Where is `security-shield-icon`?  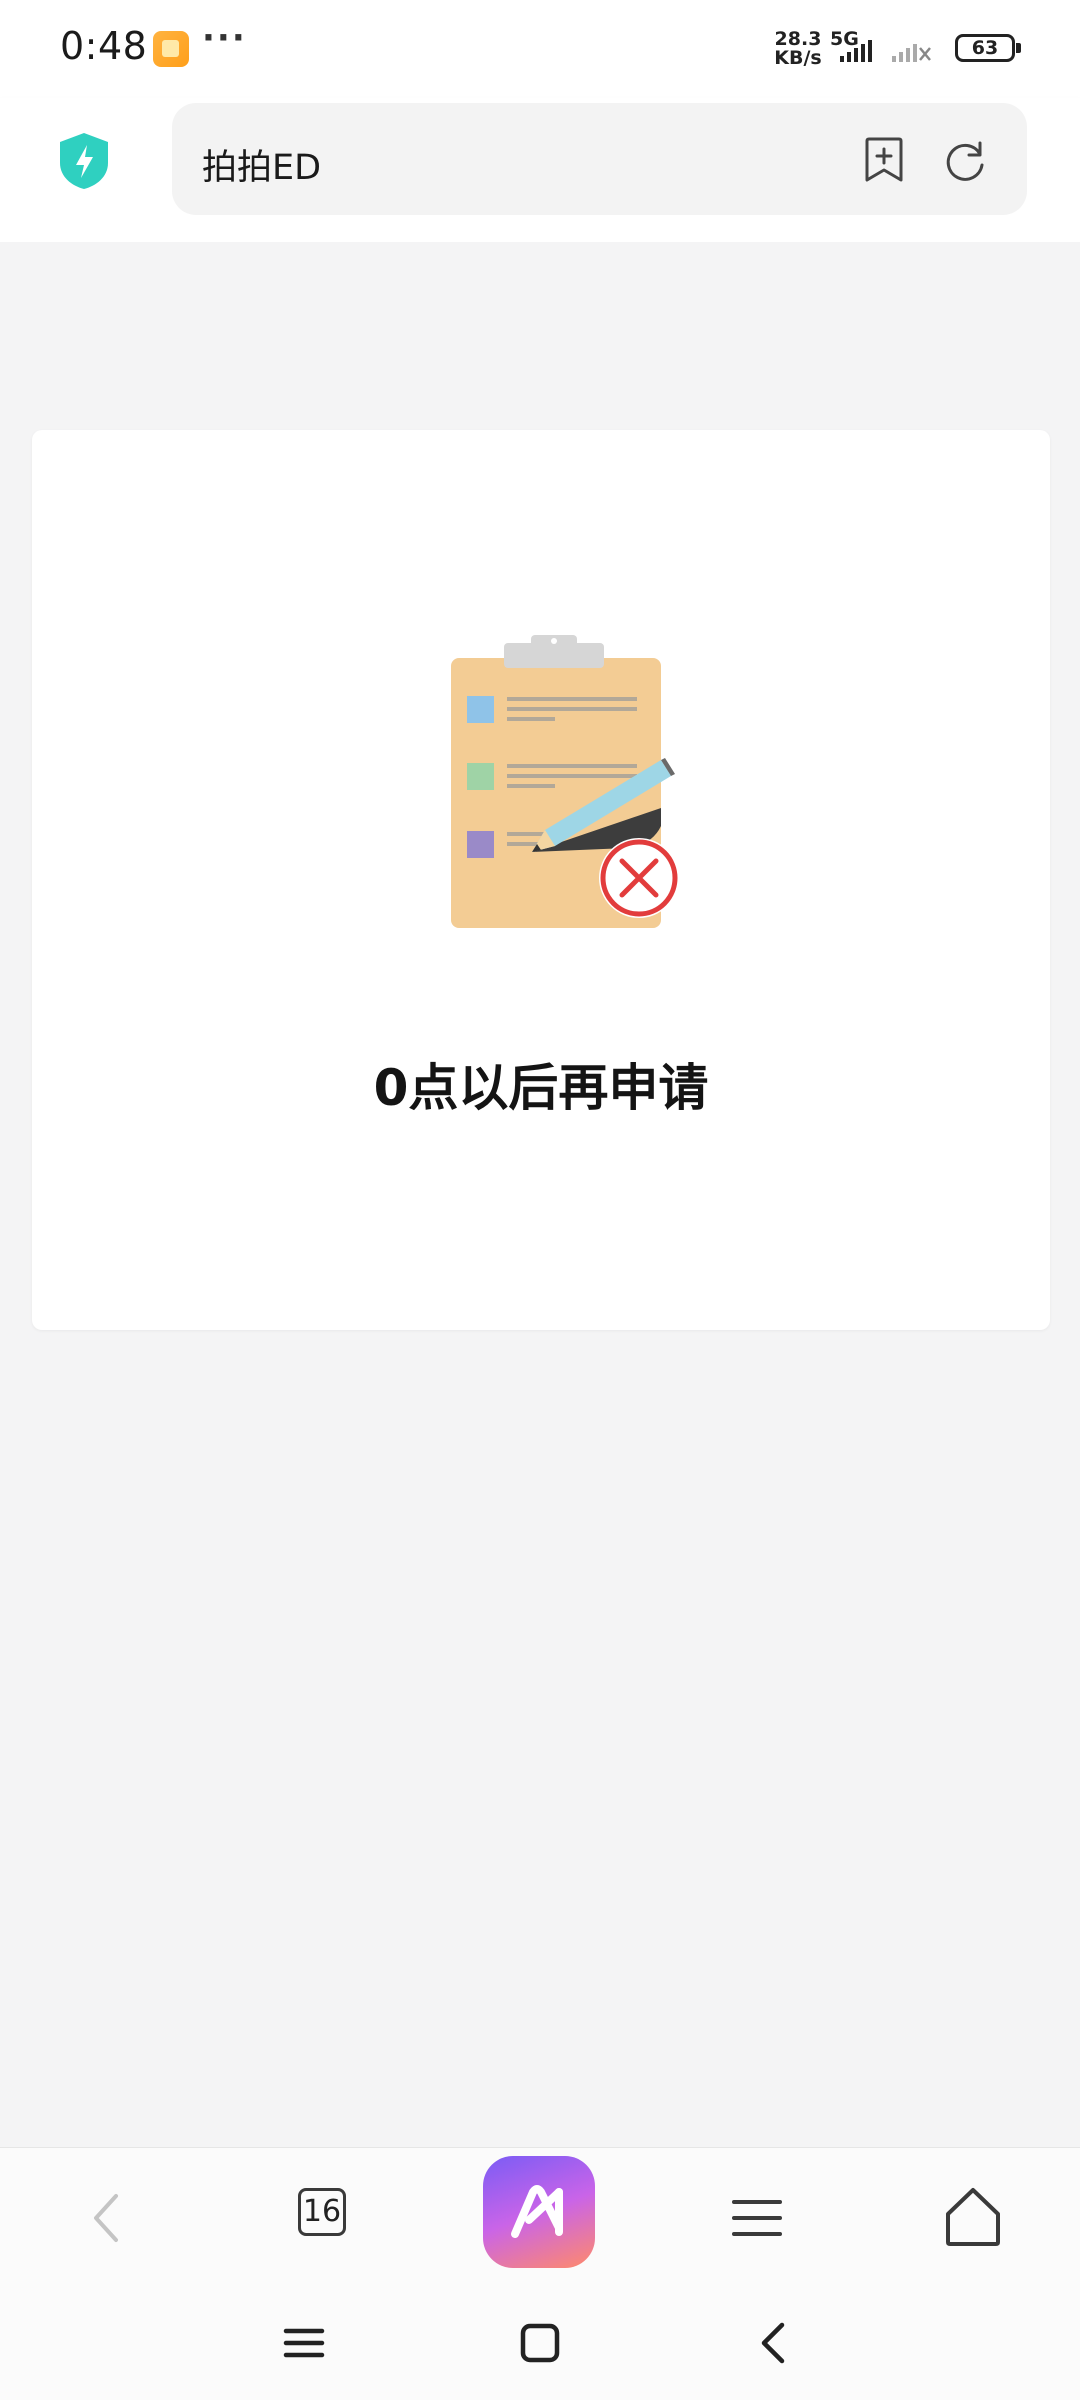
security-shield-icon is located at coordinates (84, 161).